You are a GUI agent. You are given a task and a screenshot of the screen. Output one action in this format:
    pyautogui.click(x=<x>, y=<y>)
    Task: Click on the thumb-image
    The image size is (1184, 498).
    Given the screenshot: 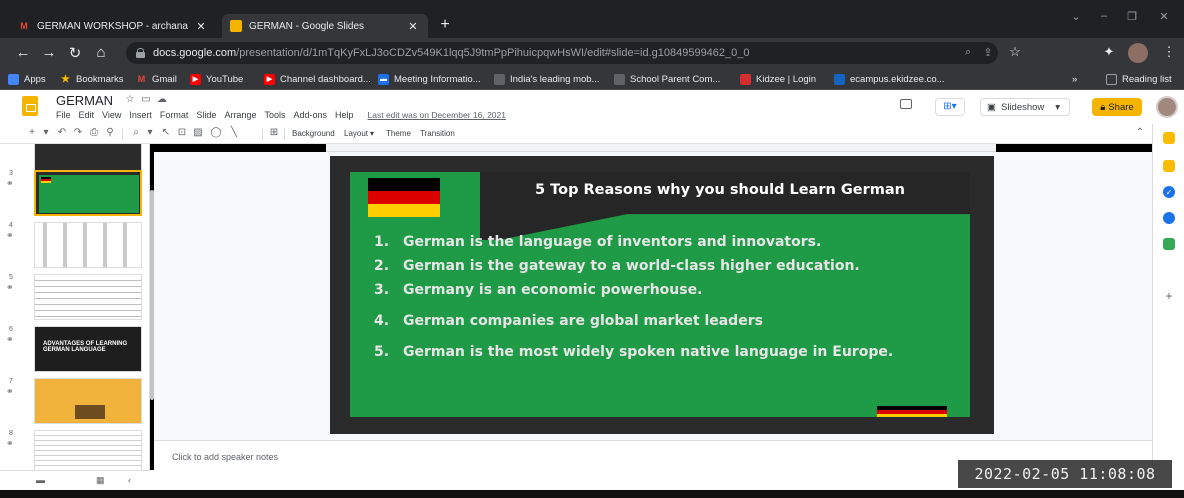 What is the action you would take?
    pyautogui.click(x=90, y=412)
    